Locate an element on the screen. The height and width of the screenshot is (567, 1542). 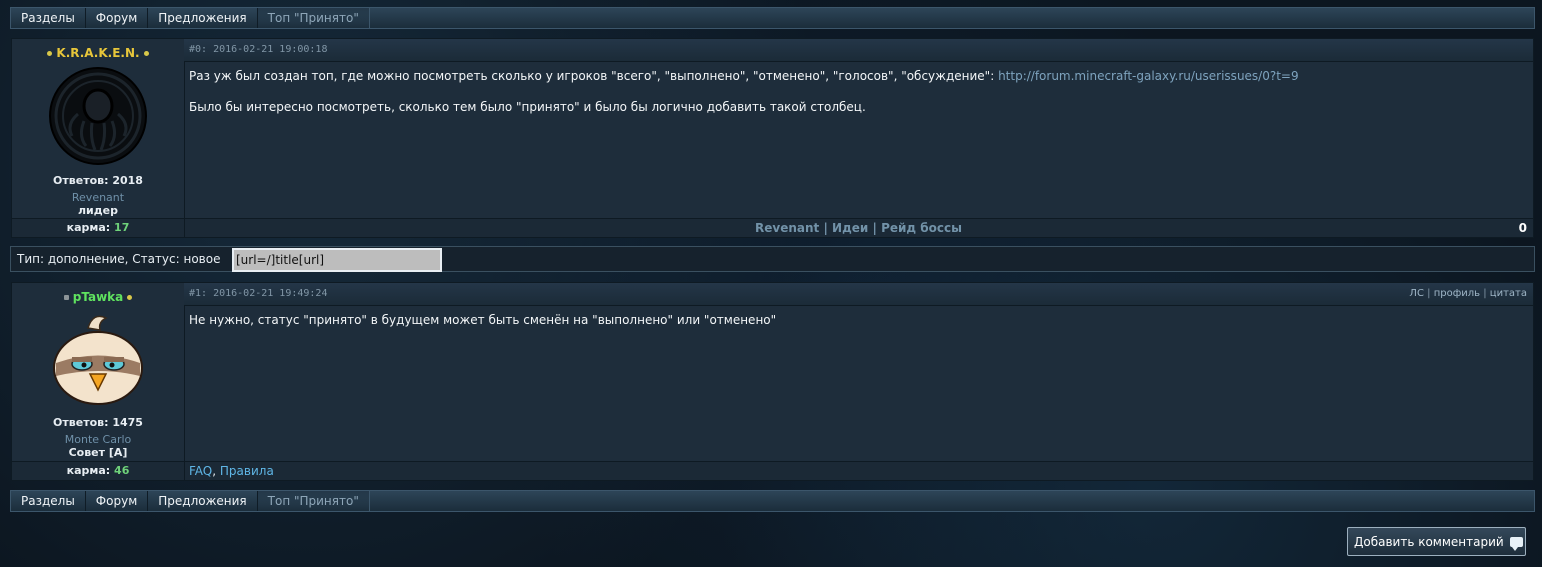
clan-link: Monte Carlo is located at coordinates (98, 439).